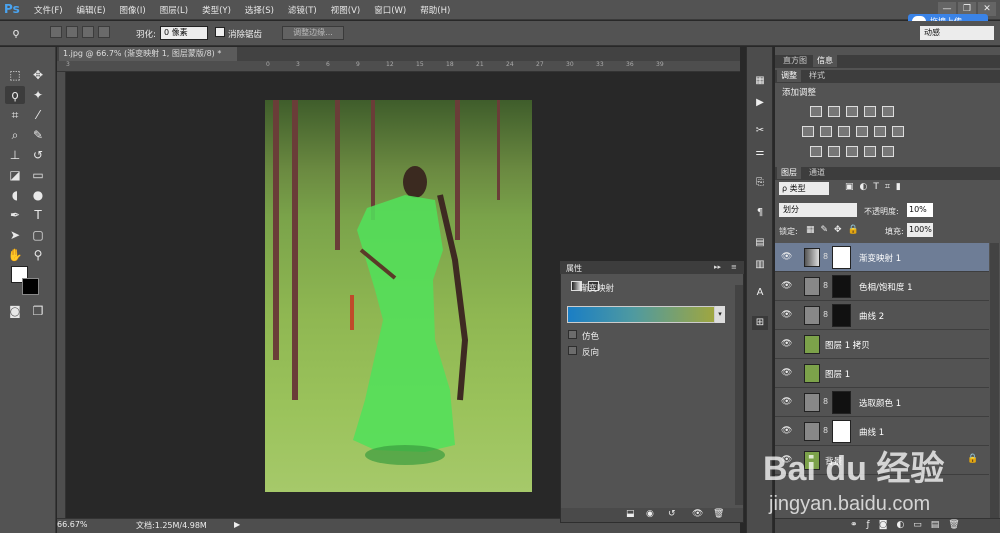  Describe the element at coordinates (720, 314) in the screenshot. I see `gradient-dropdown-icon: ▾` at that location.